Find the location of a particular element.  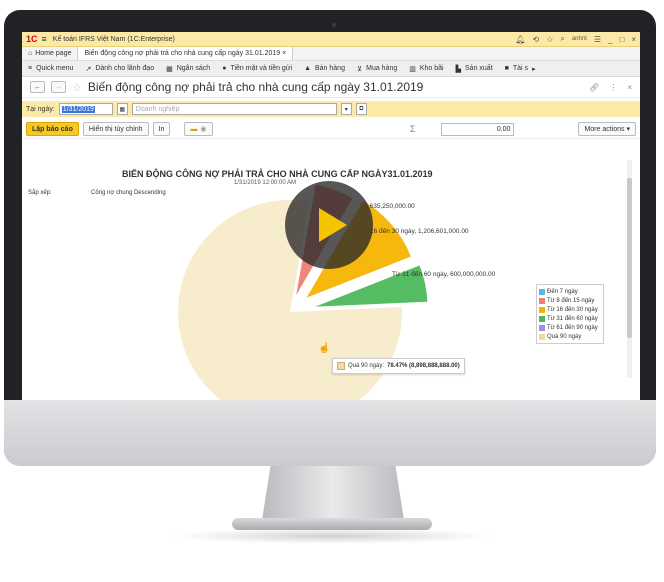

legend-label: Từ 61 đến 90 ngày is located at coordinates (572, 327).